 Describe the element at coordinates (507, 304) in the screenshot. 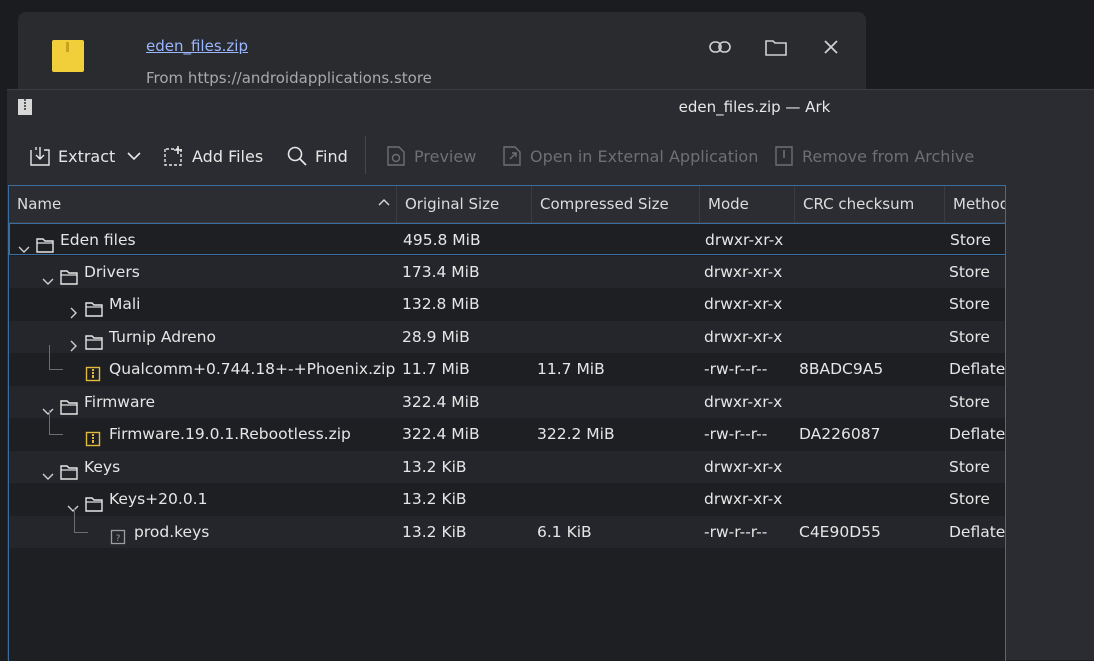

I see `table-row: Mali 132.8 MiB drwxr-xr-x Store` at that location.